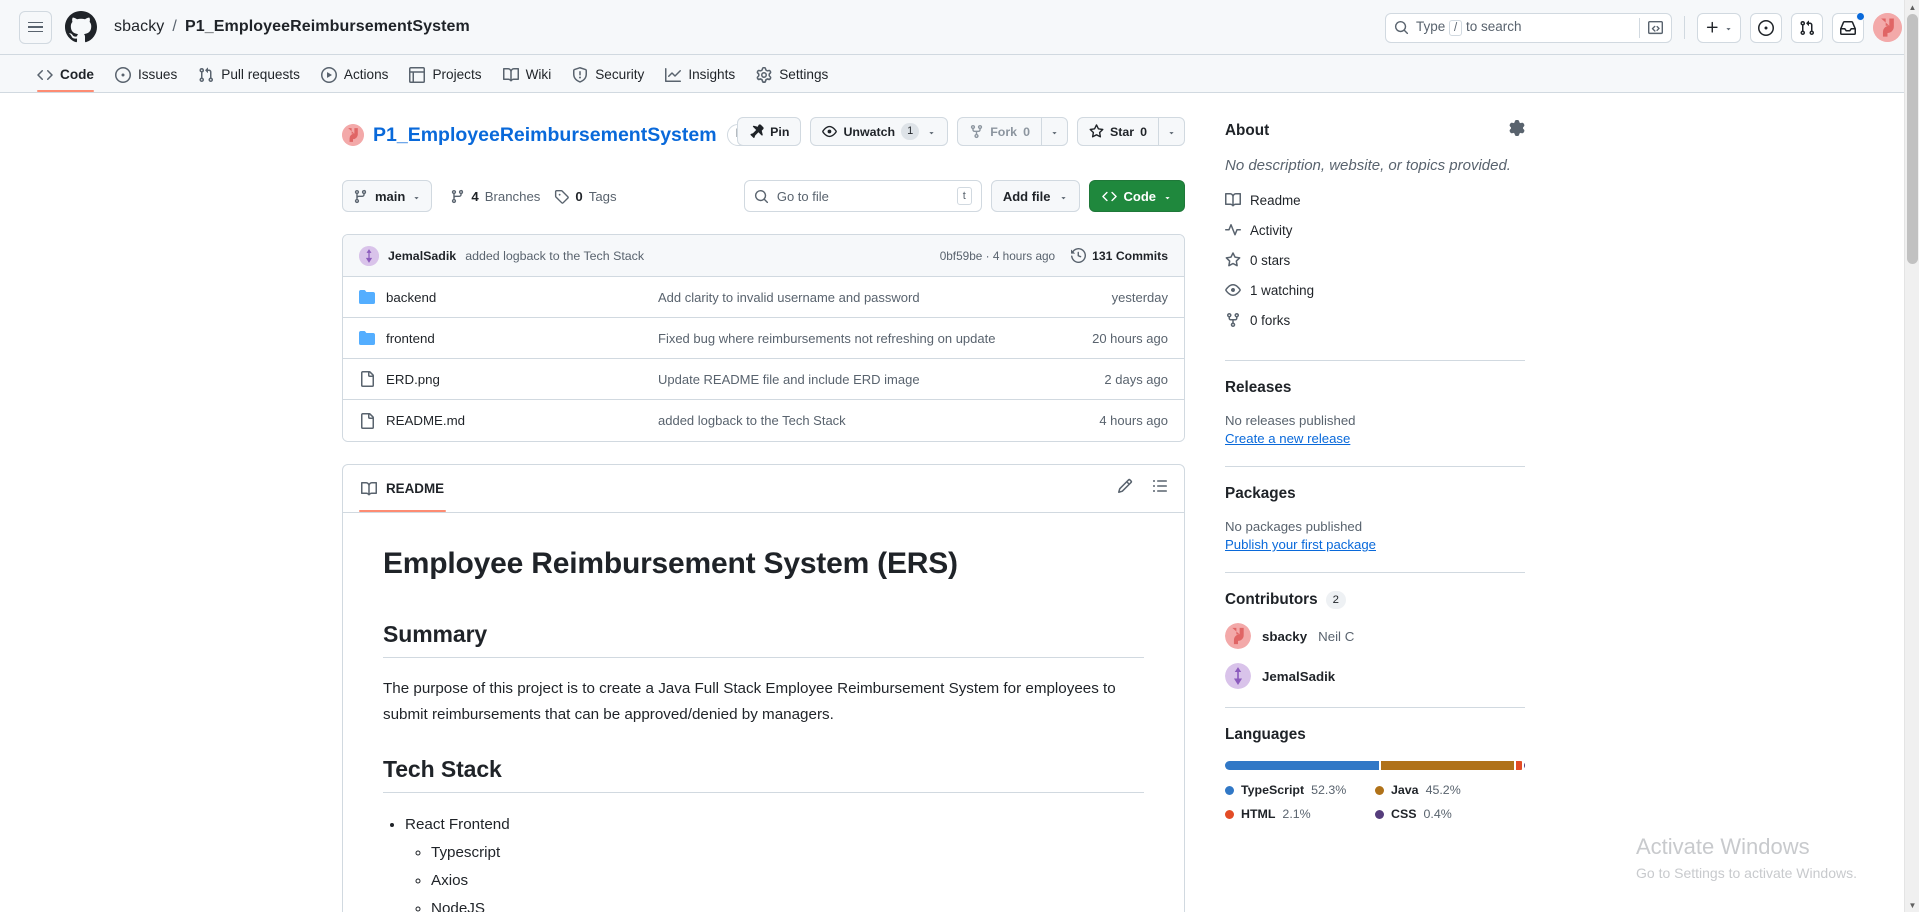  What do you see at coordinates (1375, 765) in the screenshot?
I see `language-bar` at bounding box center [1375, 765].